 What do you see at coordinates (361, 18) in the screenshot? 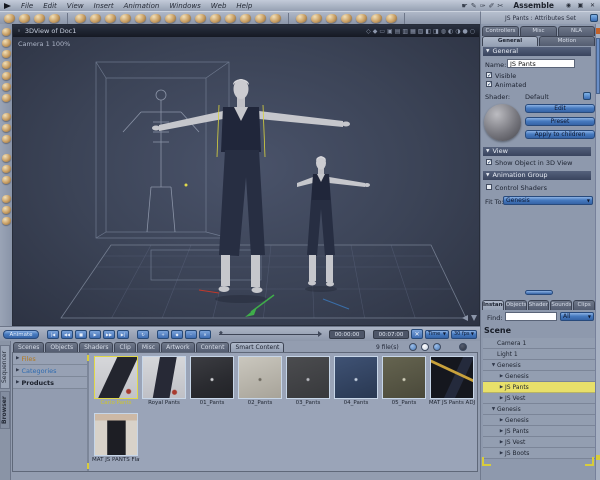
I see `coin-icon` at bounding box center [361, 18].